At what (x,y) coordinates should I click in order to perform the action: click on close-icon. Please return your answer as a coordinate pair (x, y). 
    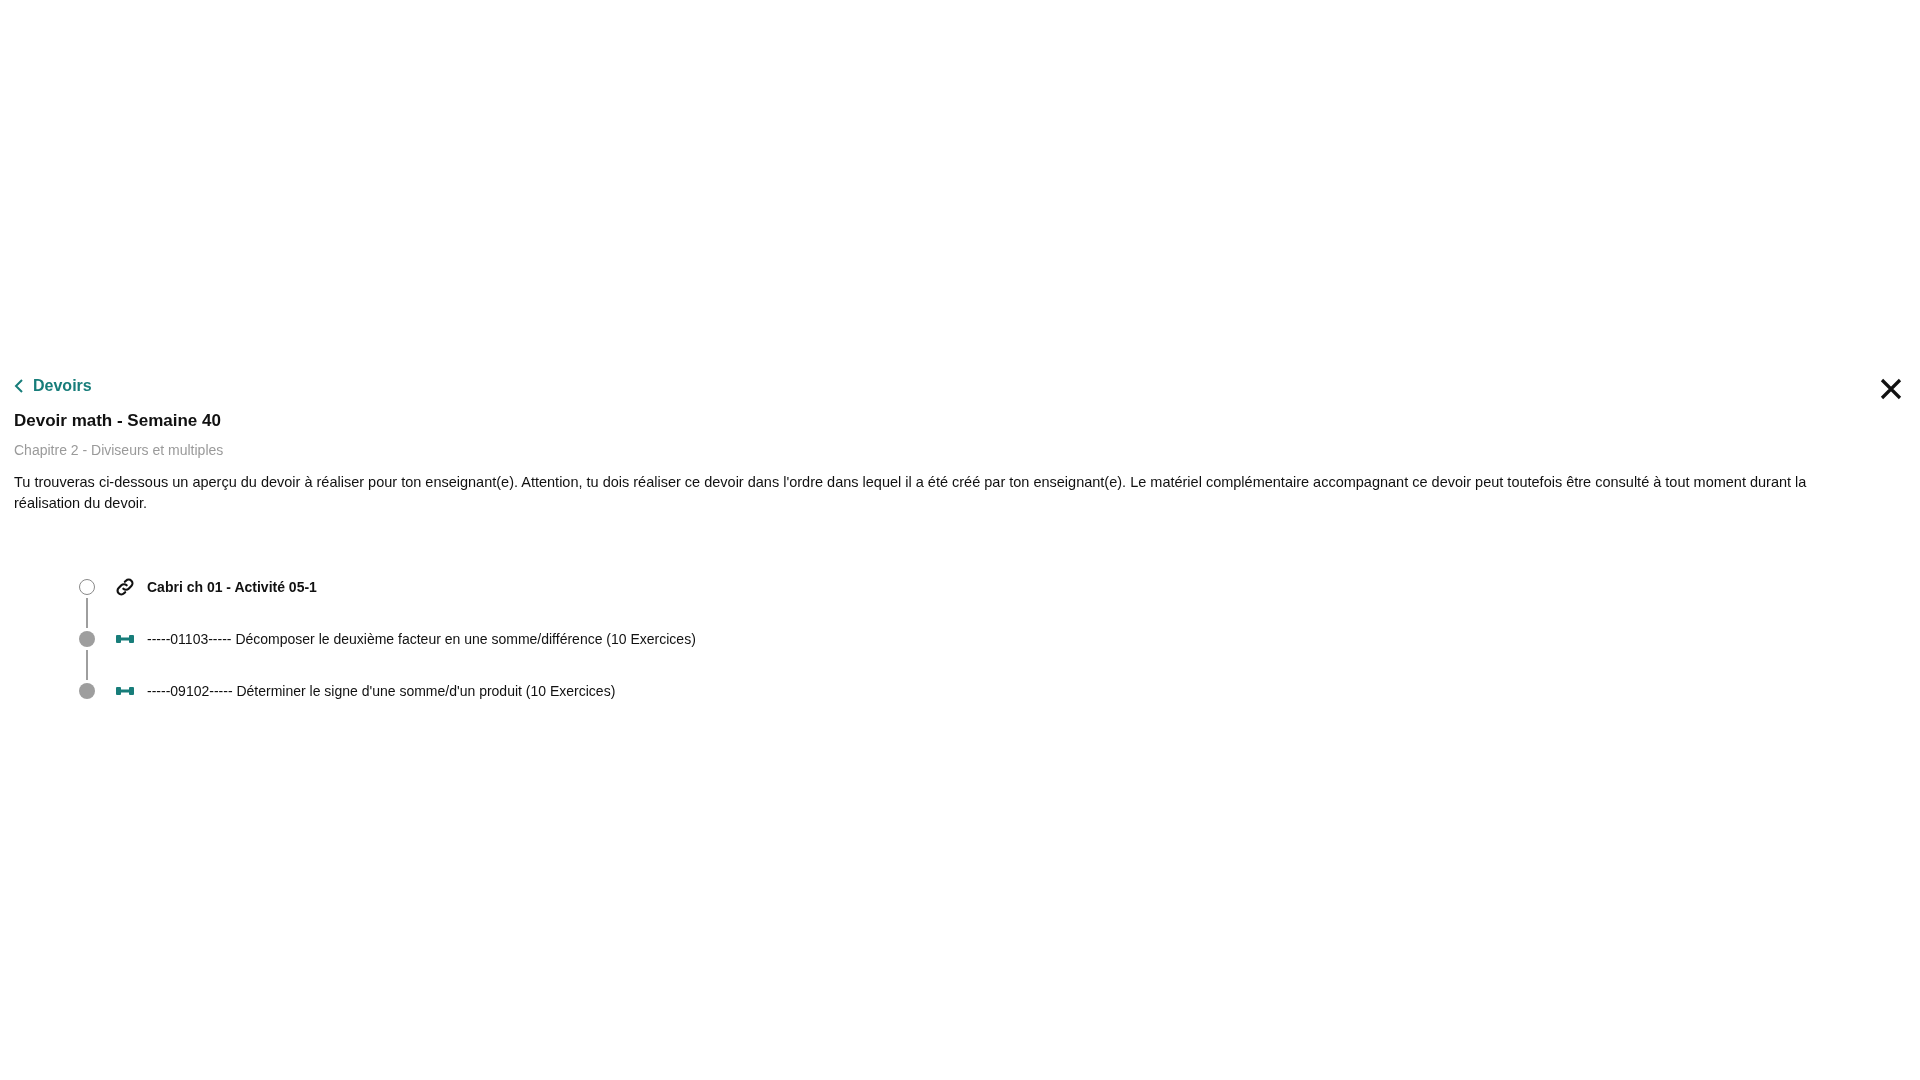
    Looking at the image, I should click on (1891, 389).